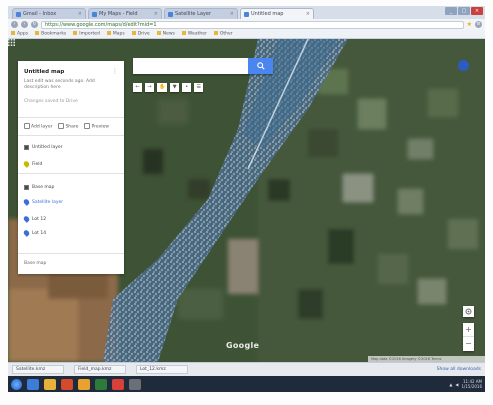 This screenshot has height=405, width=493. Describe the element at coordinates (38, 126) in the screenshot. I see `add-layer-button: Add layer` at that location.